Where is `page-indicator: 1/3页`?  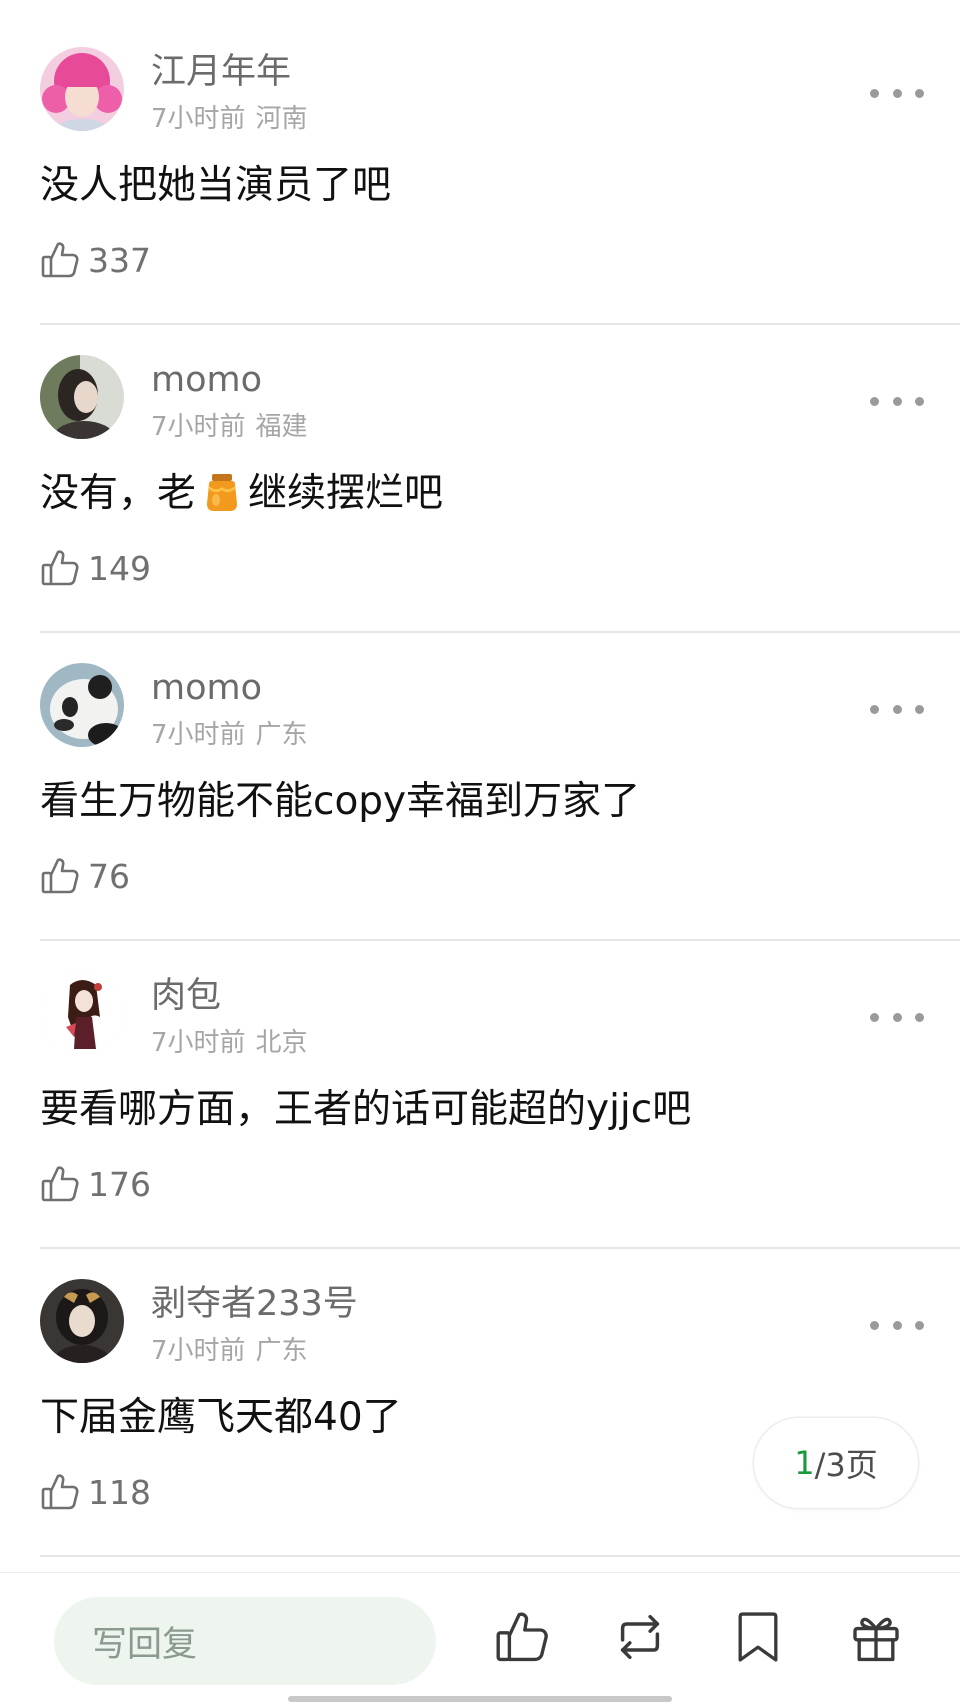 page-indicator: 1/3页 is located at coordinates (836, 1463).